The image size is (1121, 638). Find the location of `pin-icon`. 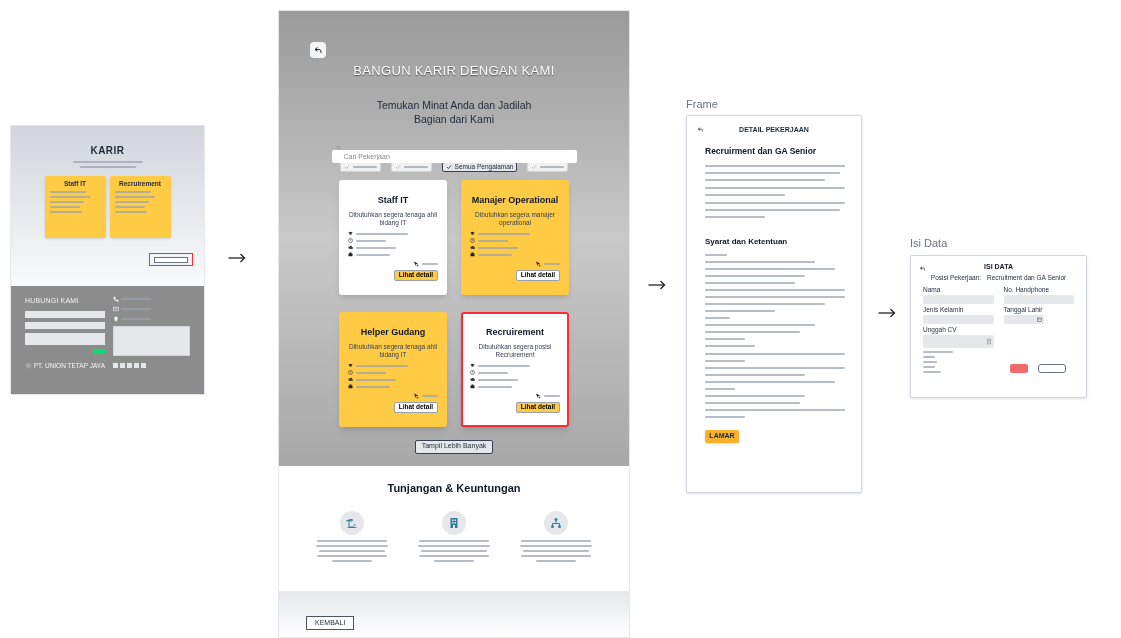

pin-icon is located at coordinates (116, 319).